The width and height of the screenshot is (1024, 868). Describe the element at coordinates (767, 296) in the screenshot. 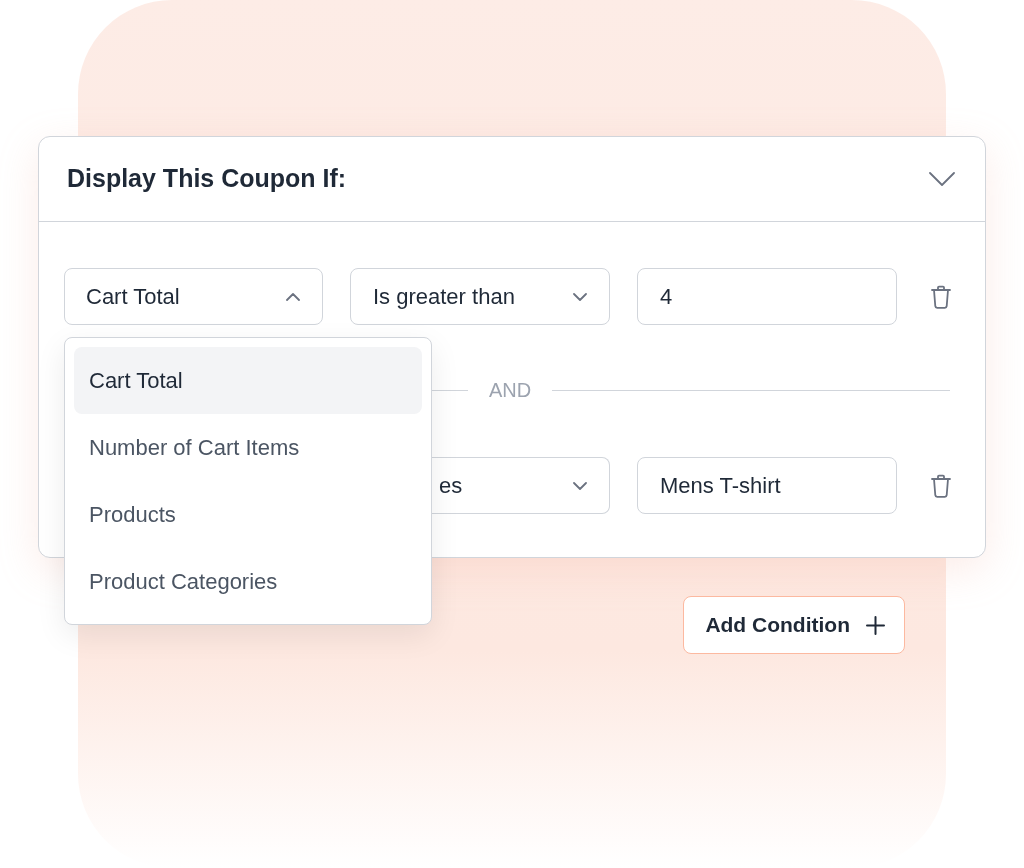

I see `value-input: 4` at that location.